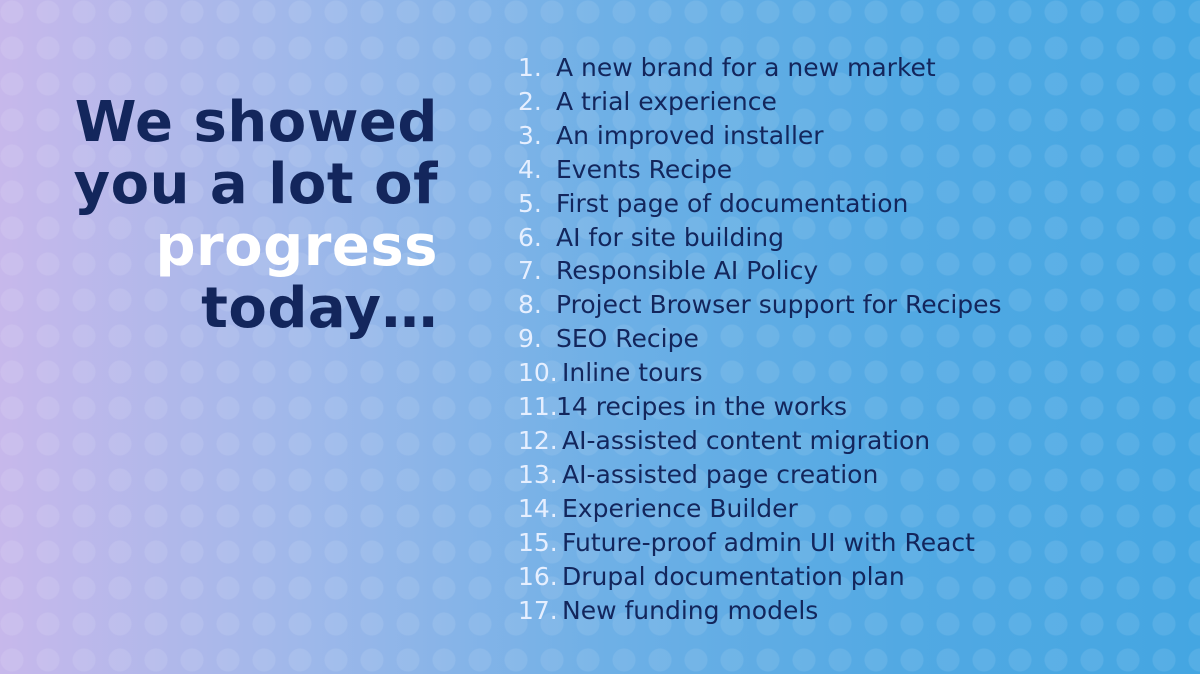 The width and height of the screenshot is (1200, 674). I want to click on list-item: 15. Future-proof admin UI with React, so click(760, 543).